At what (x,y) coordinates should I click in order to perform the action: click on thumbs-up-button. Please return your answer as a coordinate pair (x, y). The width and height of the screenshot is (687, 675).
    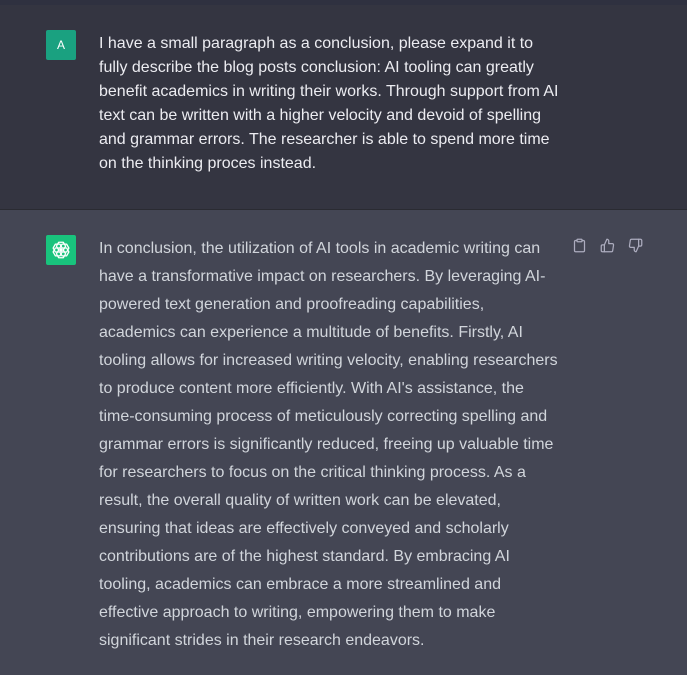
    Looking at the image, I should click on (607, 245).